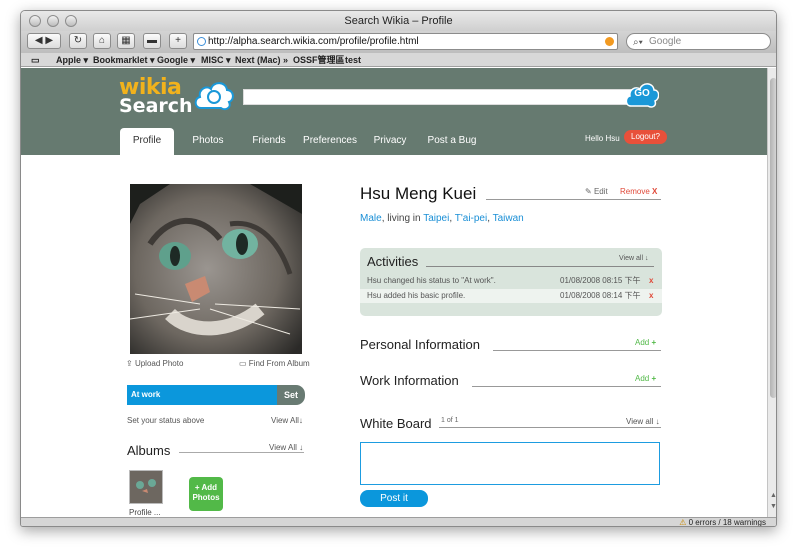 Image resolution: width=797 pixels, height=550 pixels. I want to click on scrollbar-thumb, so click(773, 238).